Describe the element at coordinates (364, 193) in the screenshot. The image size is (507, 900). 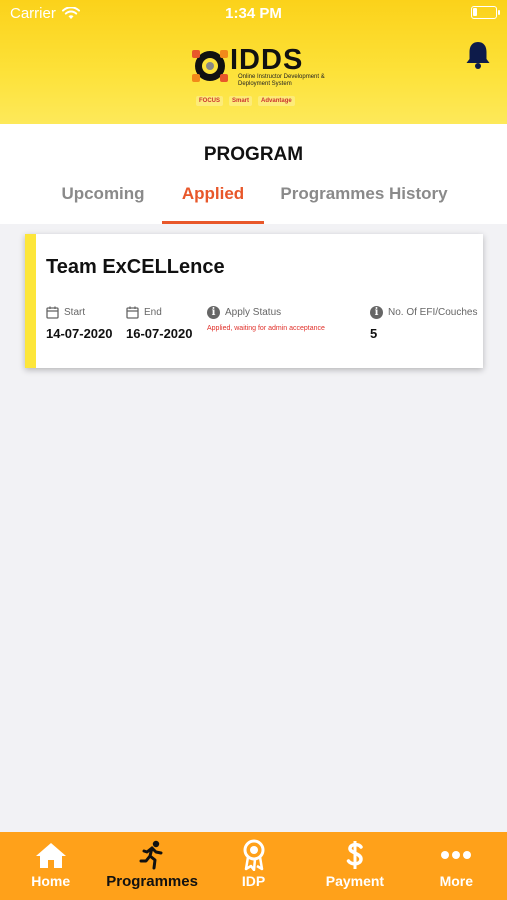
I see `tab-label: Programmes History` at that location.